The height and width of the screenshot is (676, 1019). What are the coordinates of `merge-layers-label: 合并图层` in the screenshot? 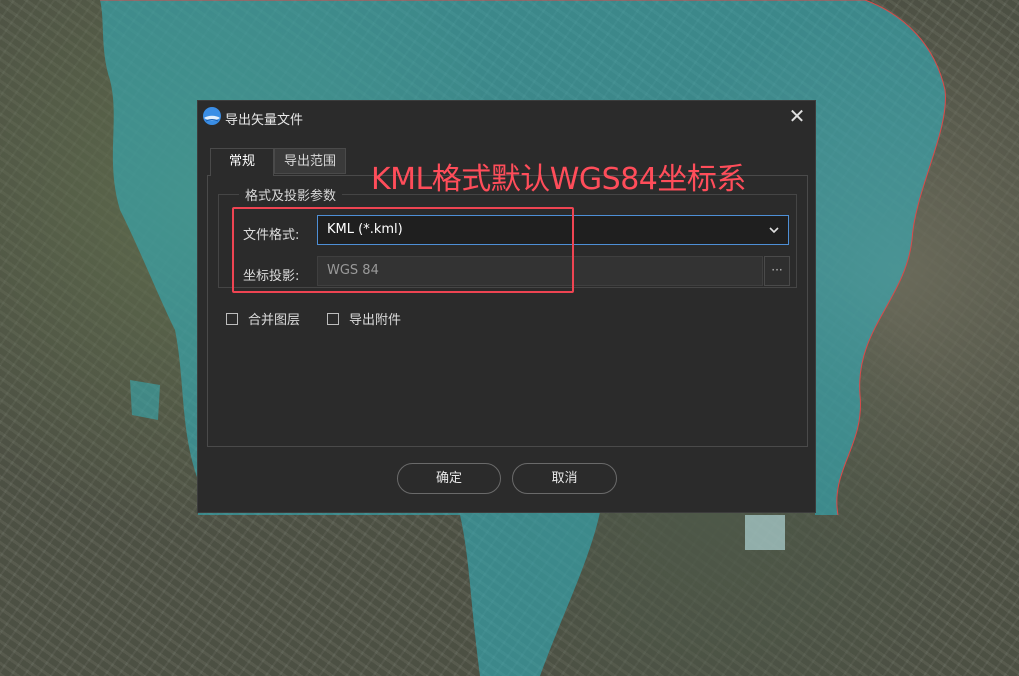 It's located at (274, 320).